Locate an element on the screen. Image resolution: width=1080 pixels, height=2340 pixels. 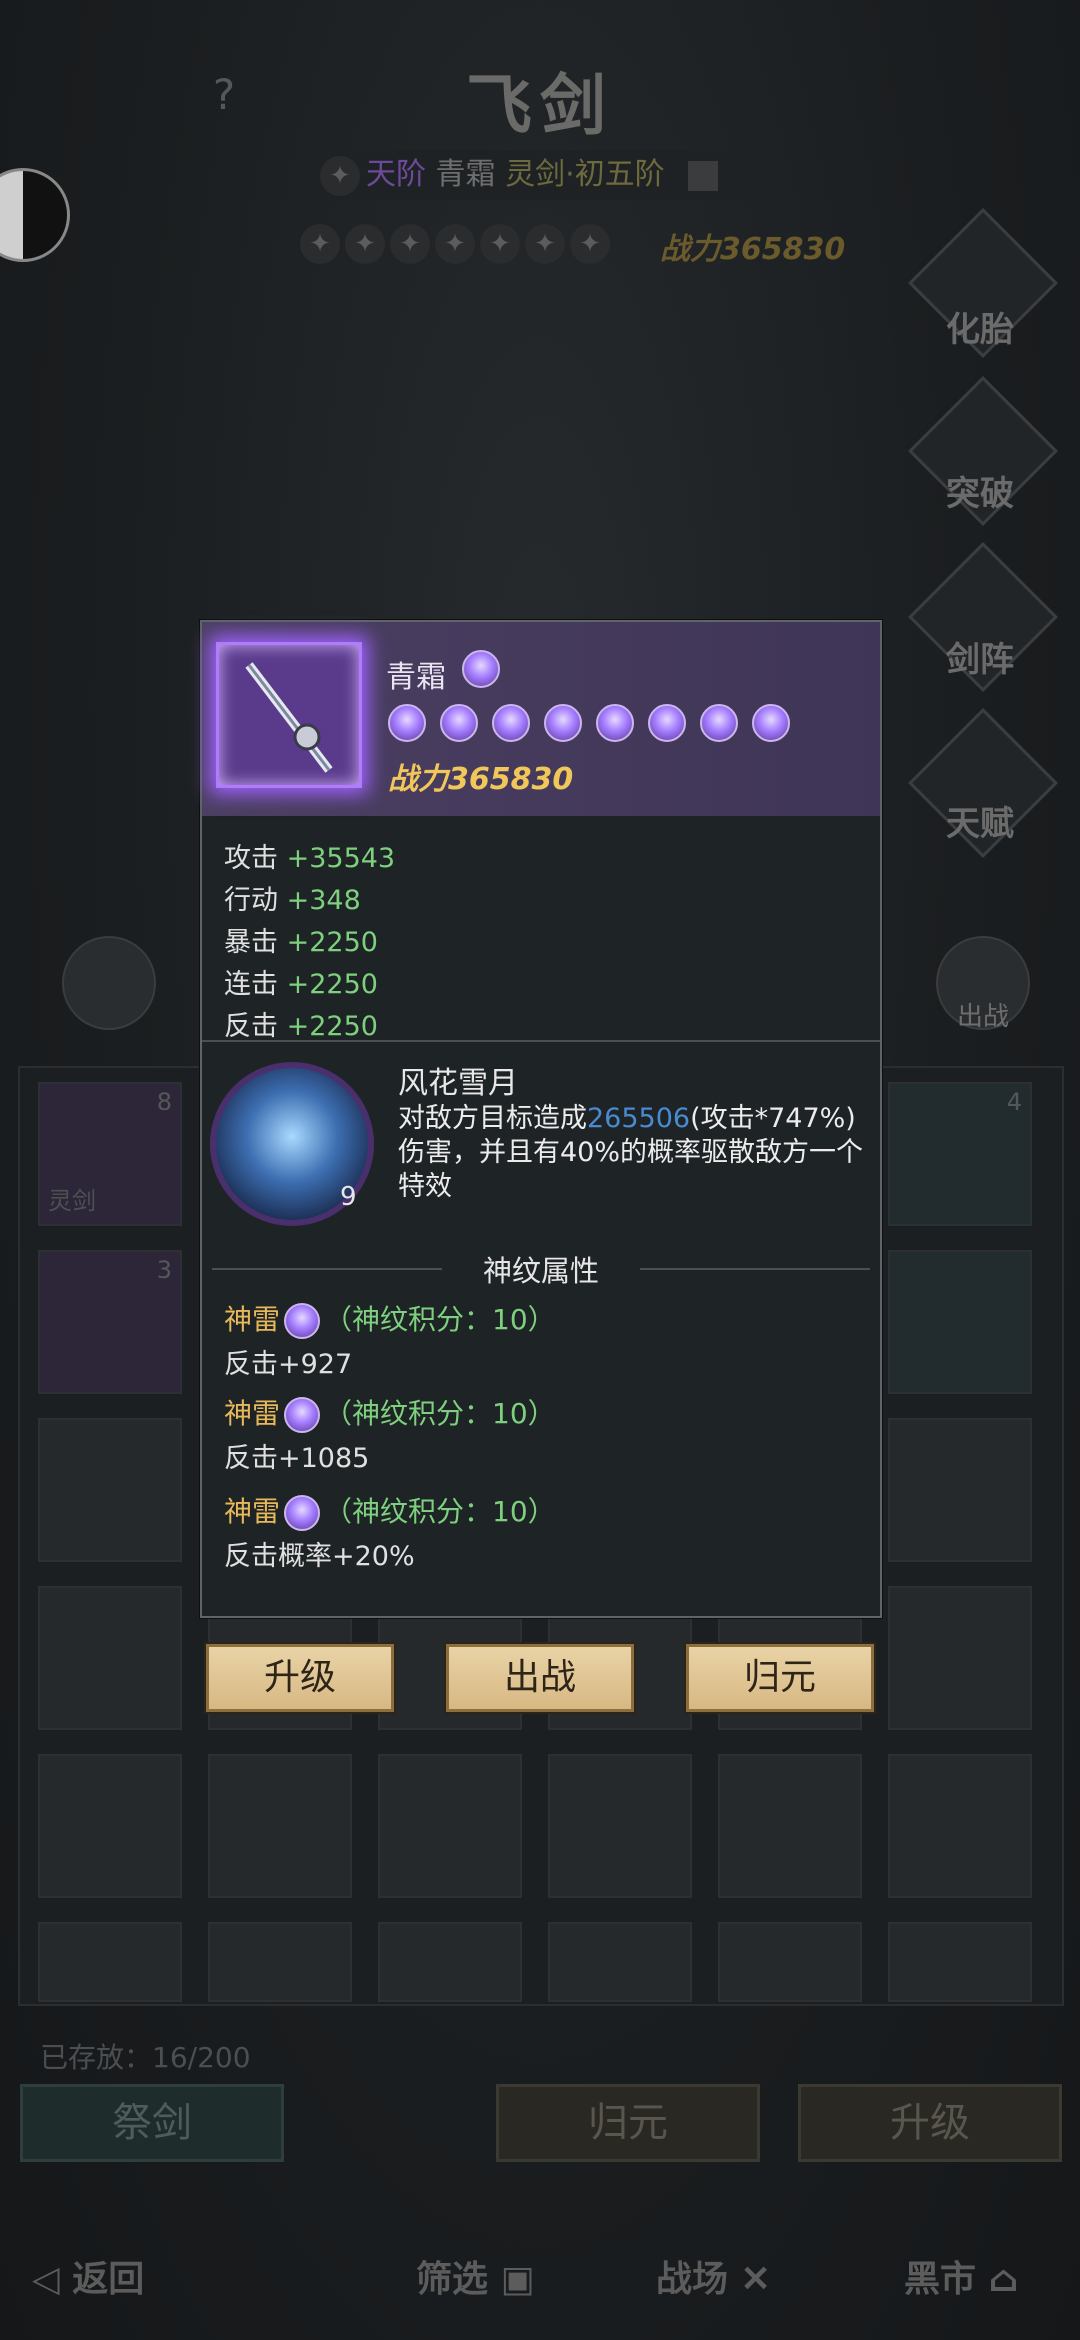
popup-upgrade-button: 升级 is located at coordinates (300, 1678).